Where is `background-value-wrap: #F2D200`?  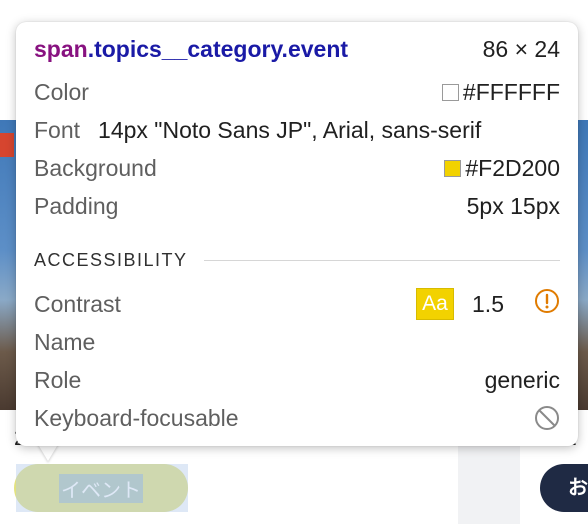
background-value-wrap: #F2D200 is located at coordinates (502, 168).